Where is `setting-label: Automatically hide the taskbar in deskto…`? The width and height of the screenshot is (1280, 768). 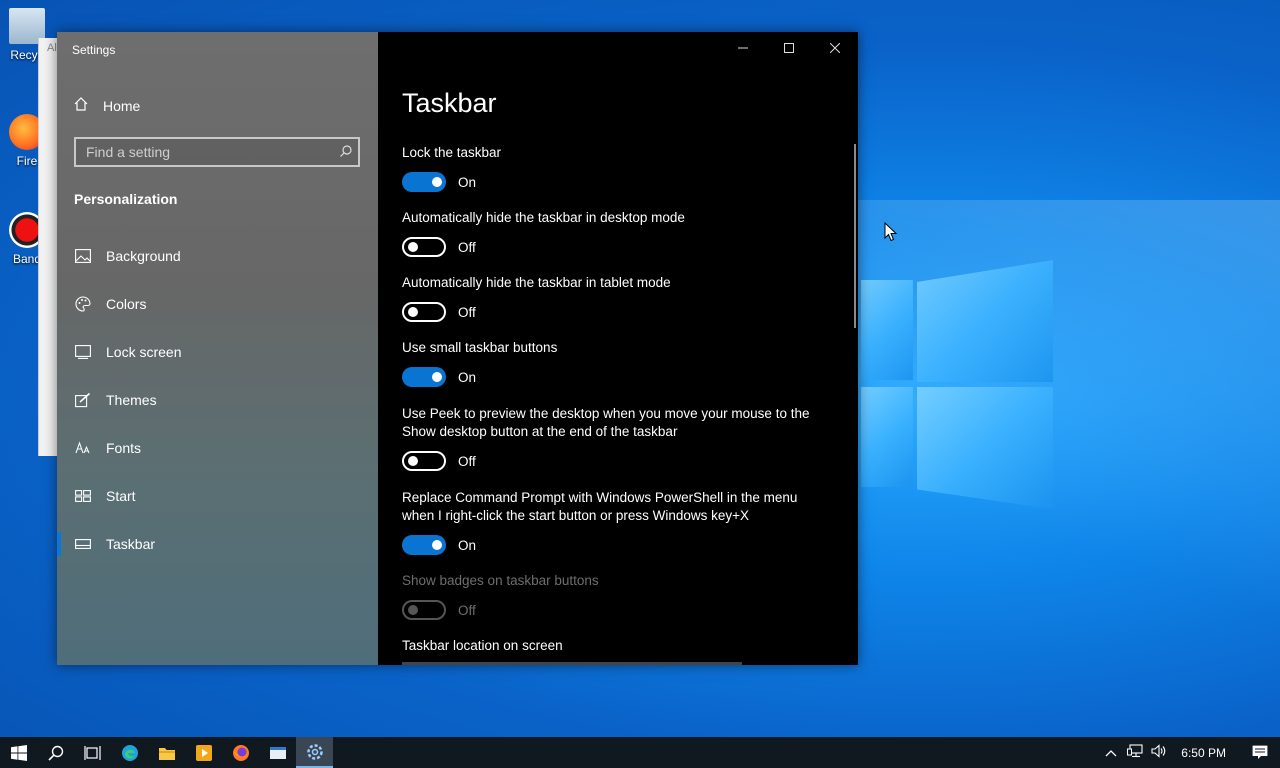 setting-label: Automatically hide the taskbar in deskto… is located at coordinates (543, 217).